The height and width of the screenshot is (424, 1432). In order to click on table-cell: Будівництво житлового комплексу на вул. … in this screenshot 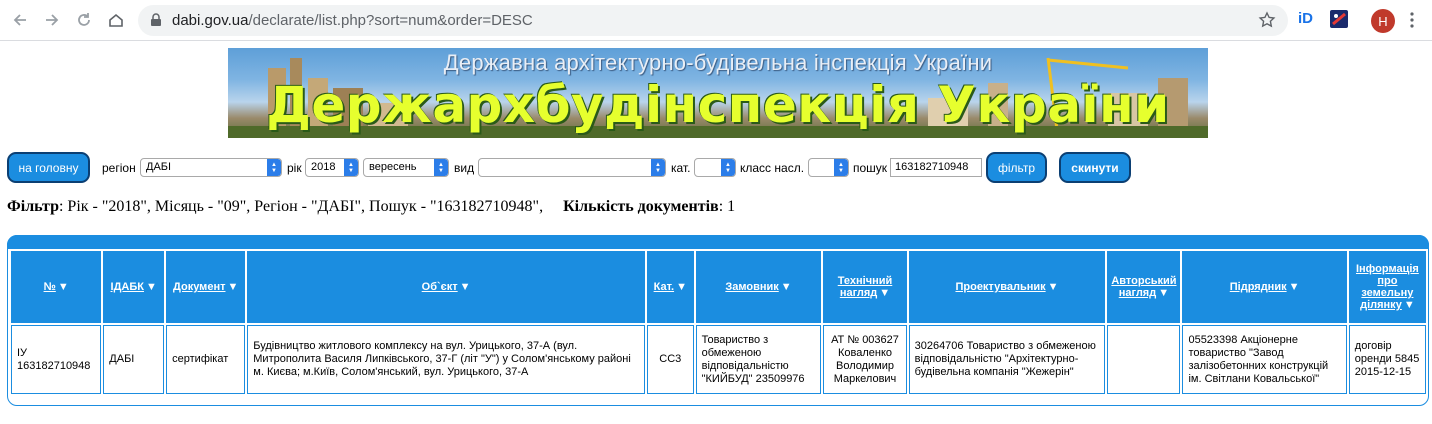, I will do `click(446, 359)`.